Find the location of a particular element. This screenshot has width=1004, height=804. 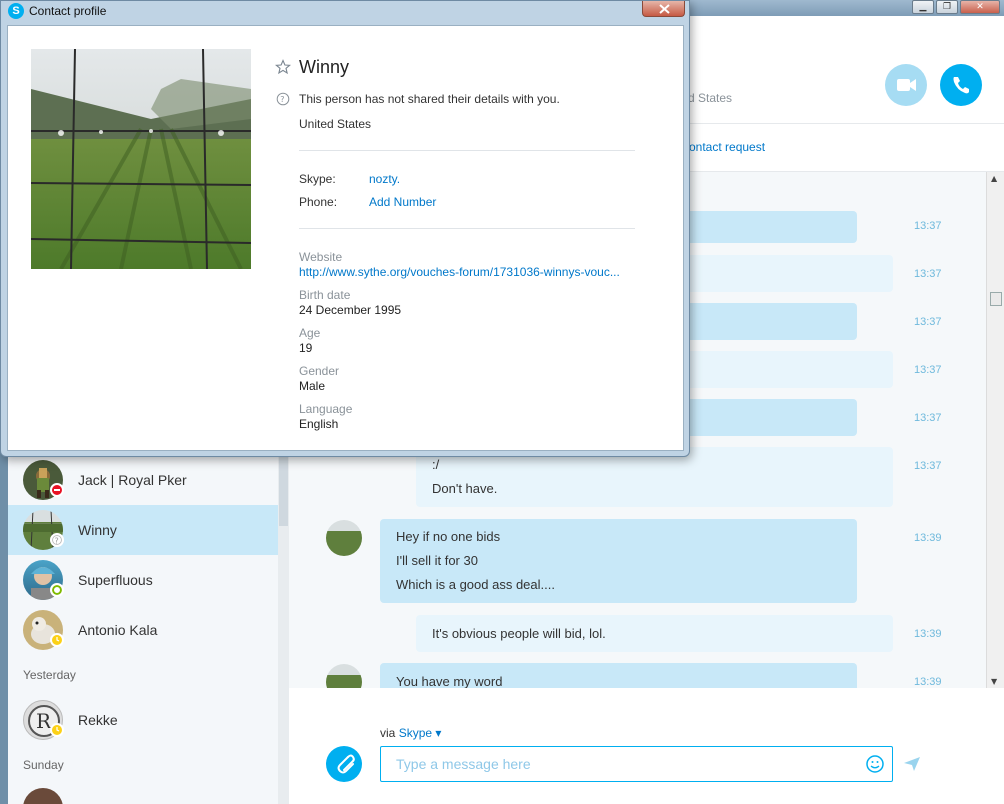

website-label: Website is located at coordinates (321, 257).